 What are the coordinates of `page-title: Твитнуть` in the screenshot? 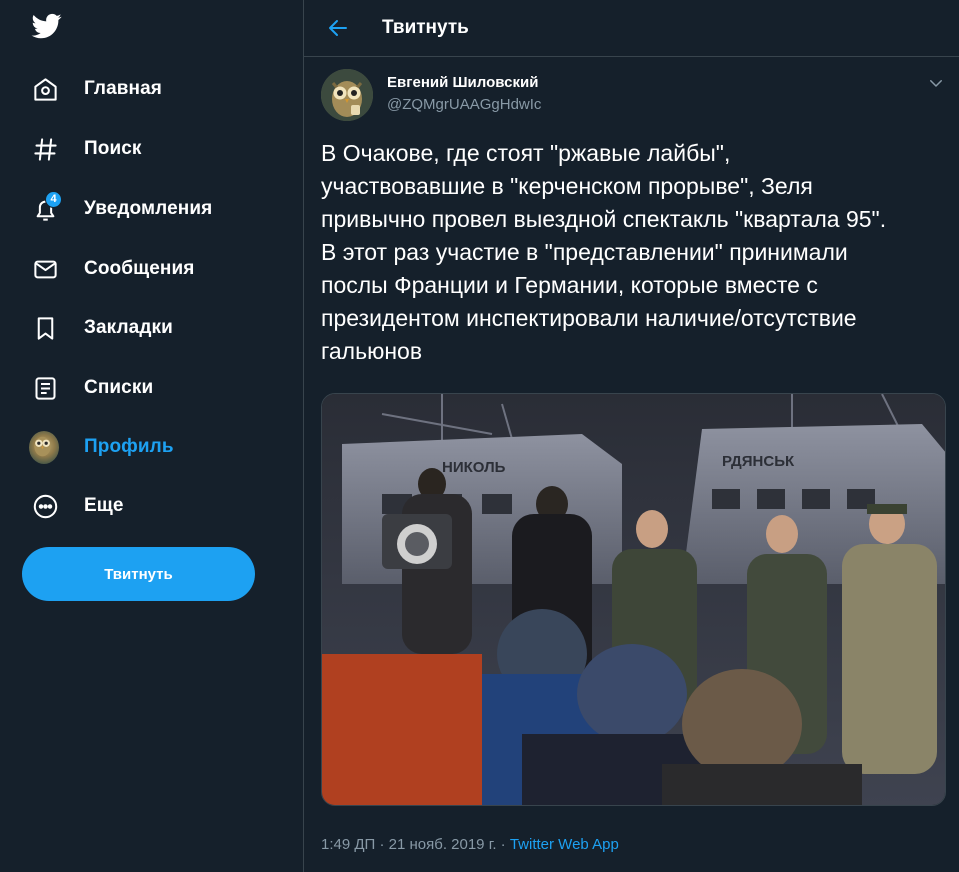 It's located at (425, 27).